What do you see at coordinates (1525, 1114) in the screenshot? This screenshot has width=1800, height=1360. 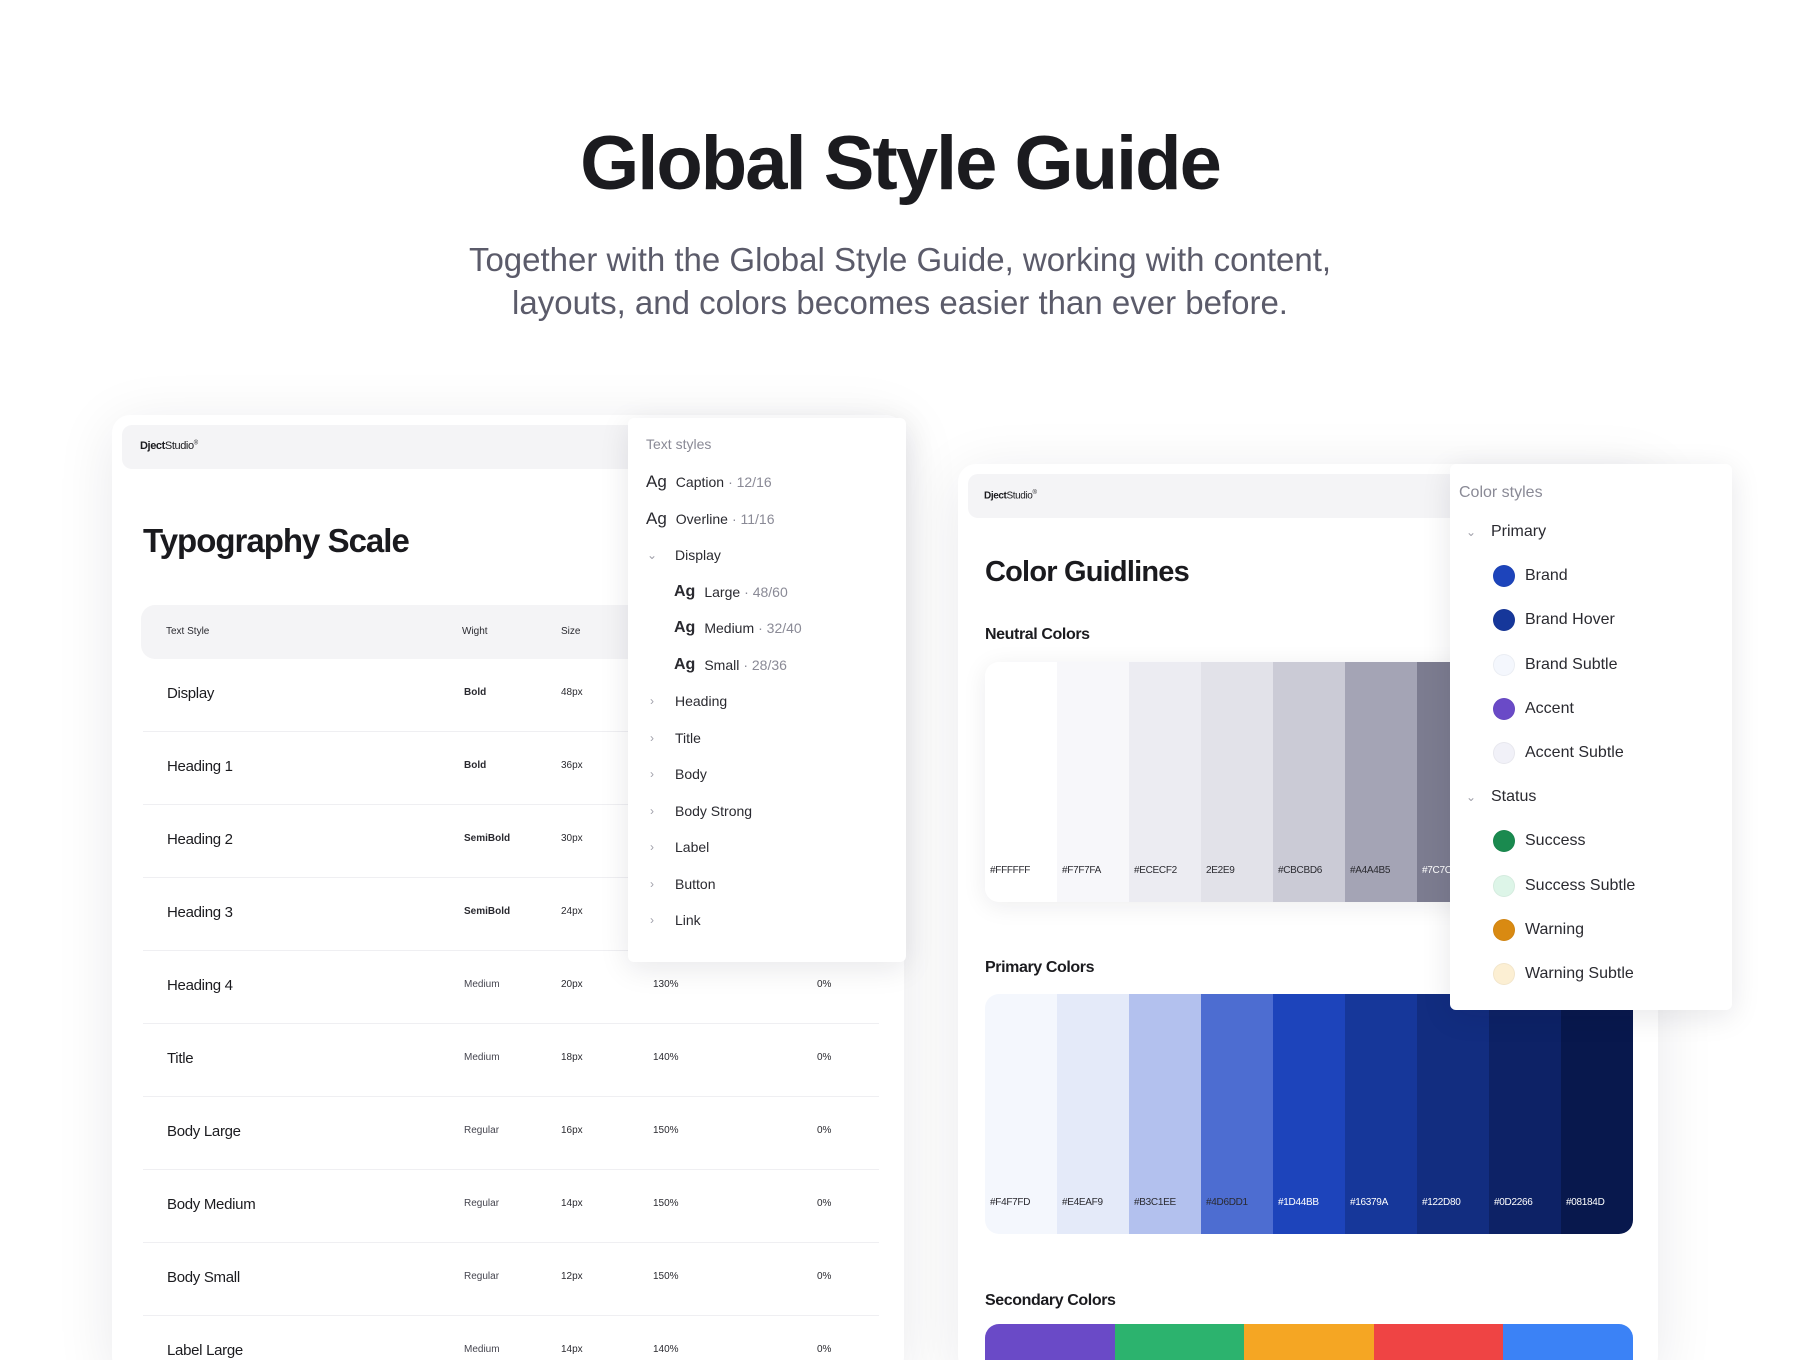 I see `color-swatch: #0D2266` at bounding box center [1525, 1114].